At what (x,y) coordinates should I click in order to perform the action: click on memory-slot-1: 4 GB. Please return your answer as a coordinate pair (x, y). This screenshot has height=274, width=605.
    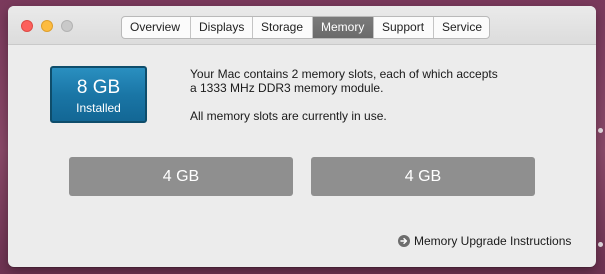
    Looking at the image, I should click on (181, 176).